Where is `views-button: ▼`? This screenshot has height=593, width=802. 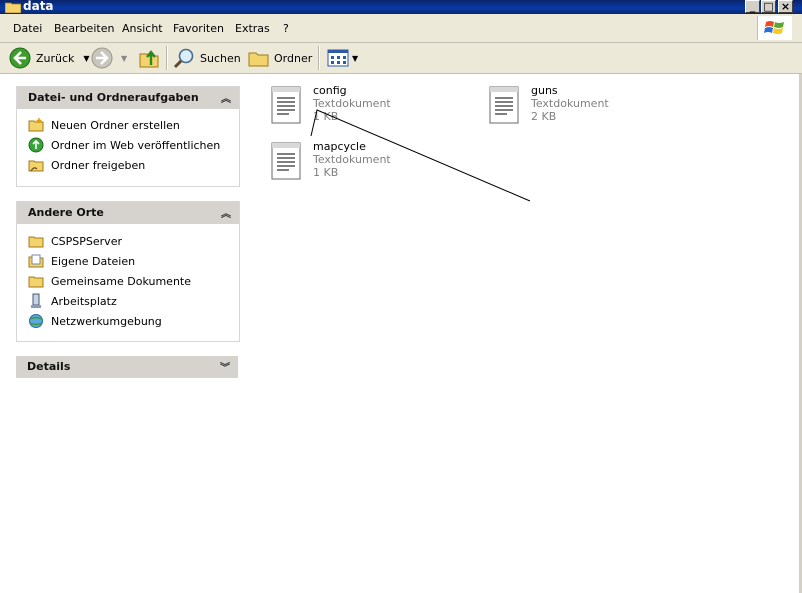 views-button: ▼ is located at coordinates (342, 58).